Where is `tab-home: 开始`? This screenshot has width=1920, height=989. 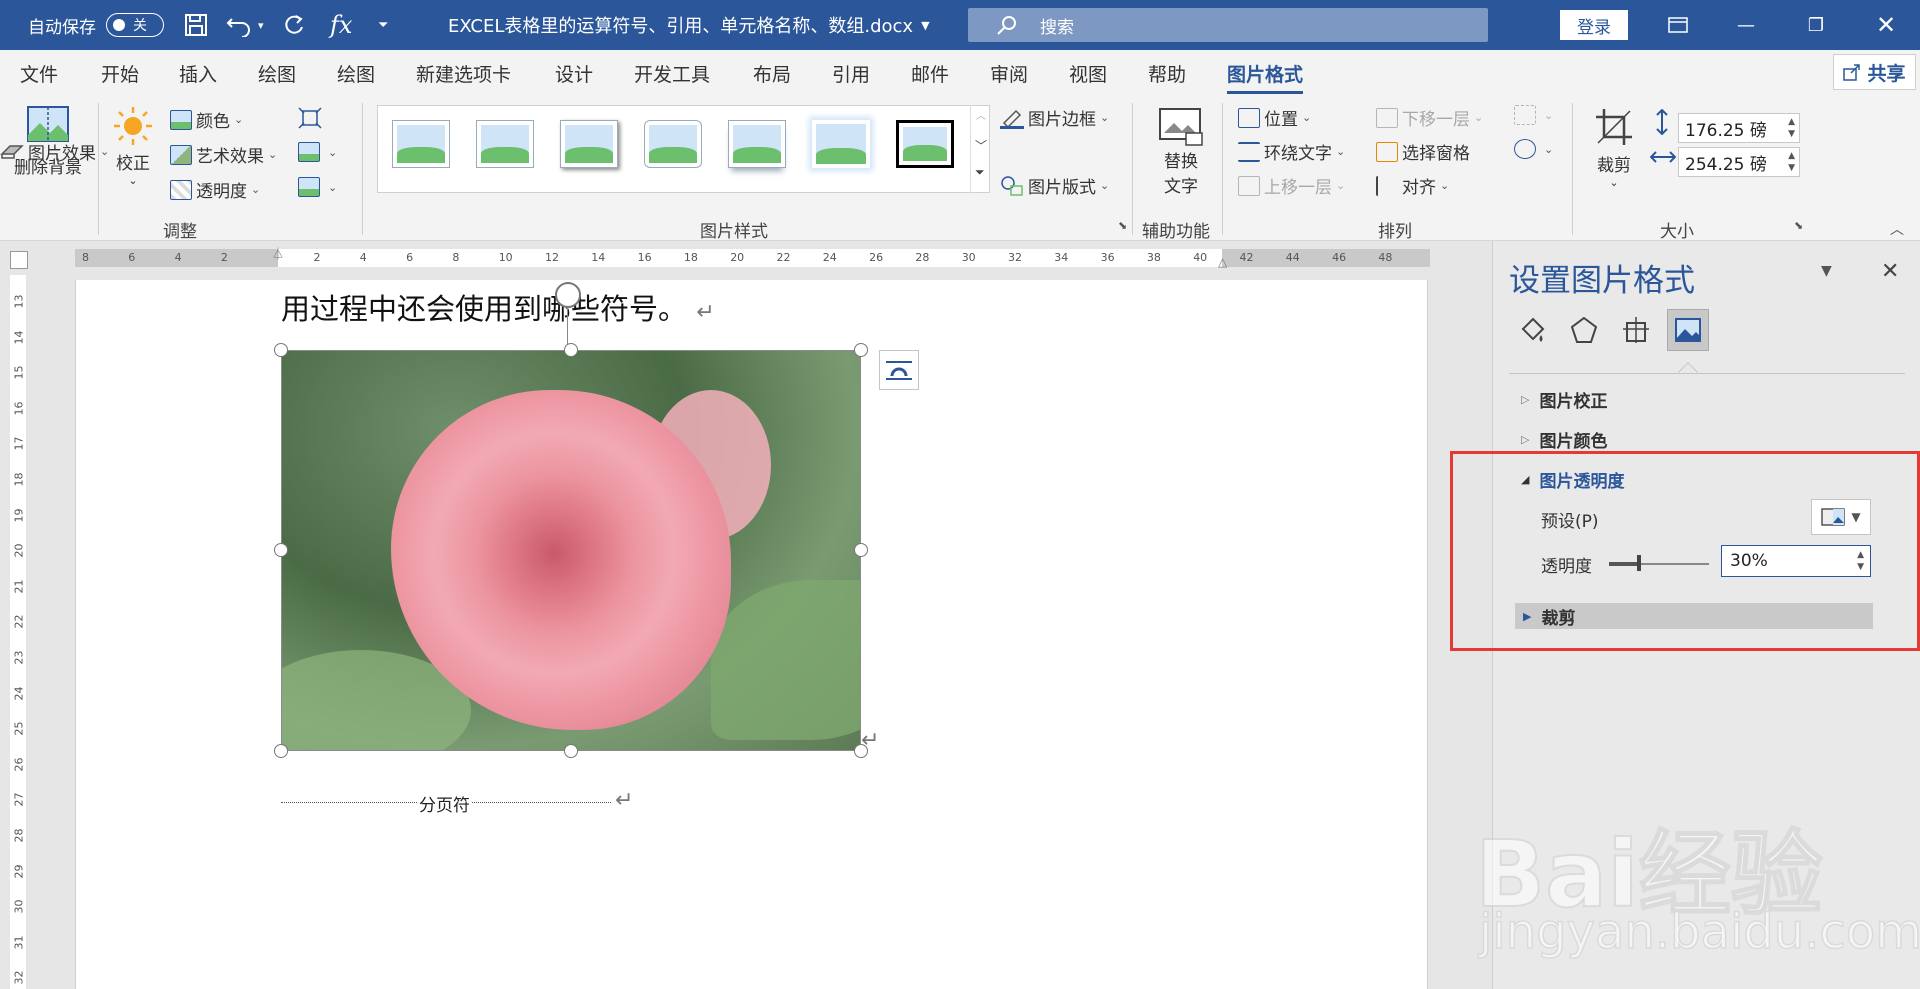
tab-home: 开始 is located at coordinates (120, 73).